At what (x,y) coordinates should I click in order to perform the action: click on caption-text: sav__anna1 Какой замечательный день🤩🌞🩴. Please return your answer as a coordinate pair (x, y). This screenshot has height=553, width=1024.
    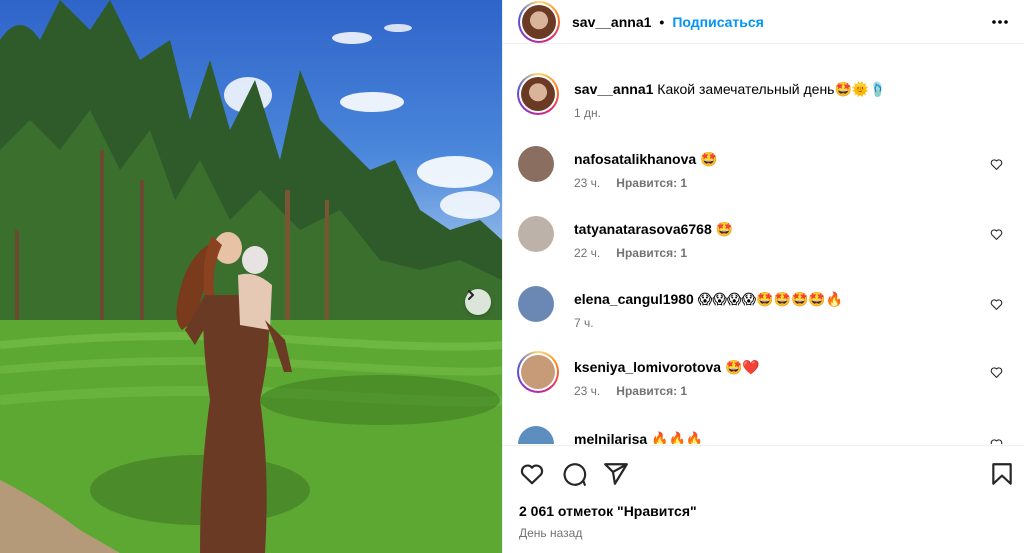
    Looking at the image, I should click on (784, 89).